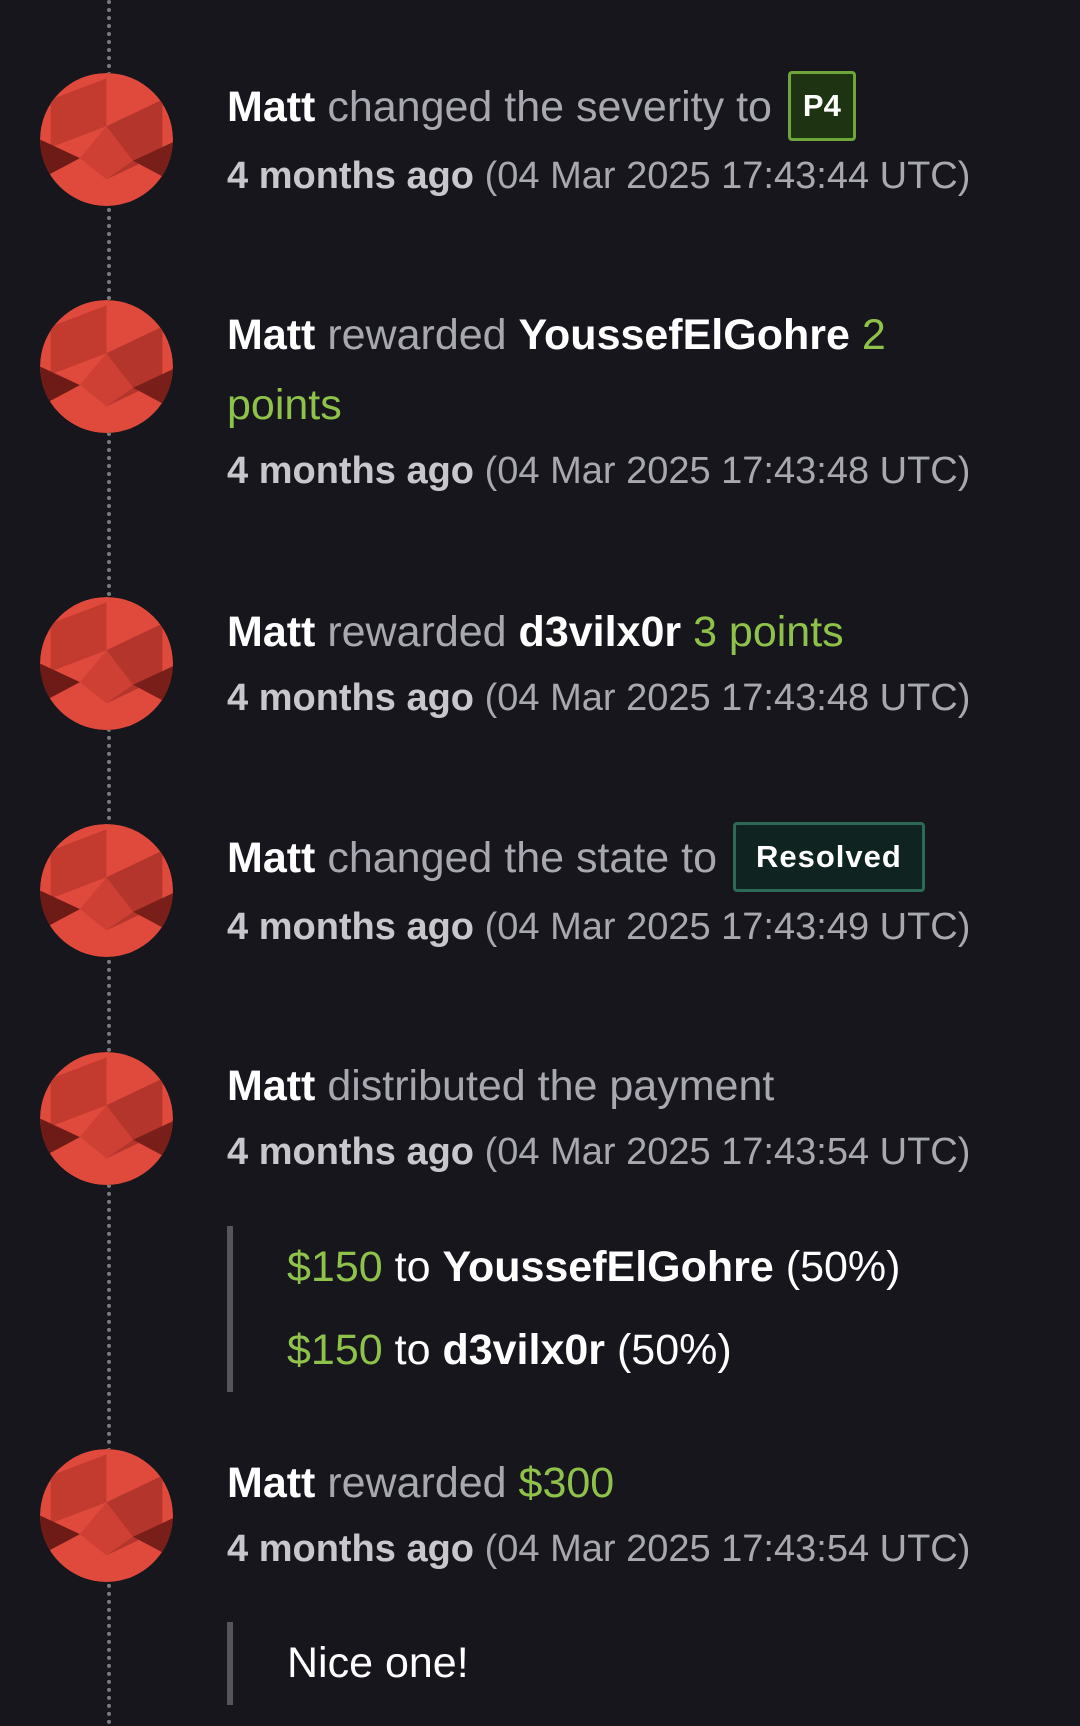 Image resolution: width=1080 pixels, height=1726 pixels. Describe the element at coordinates (607, 1267) in the screenshot. I see `payment-user: YoussefElGohre` at that location.